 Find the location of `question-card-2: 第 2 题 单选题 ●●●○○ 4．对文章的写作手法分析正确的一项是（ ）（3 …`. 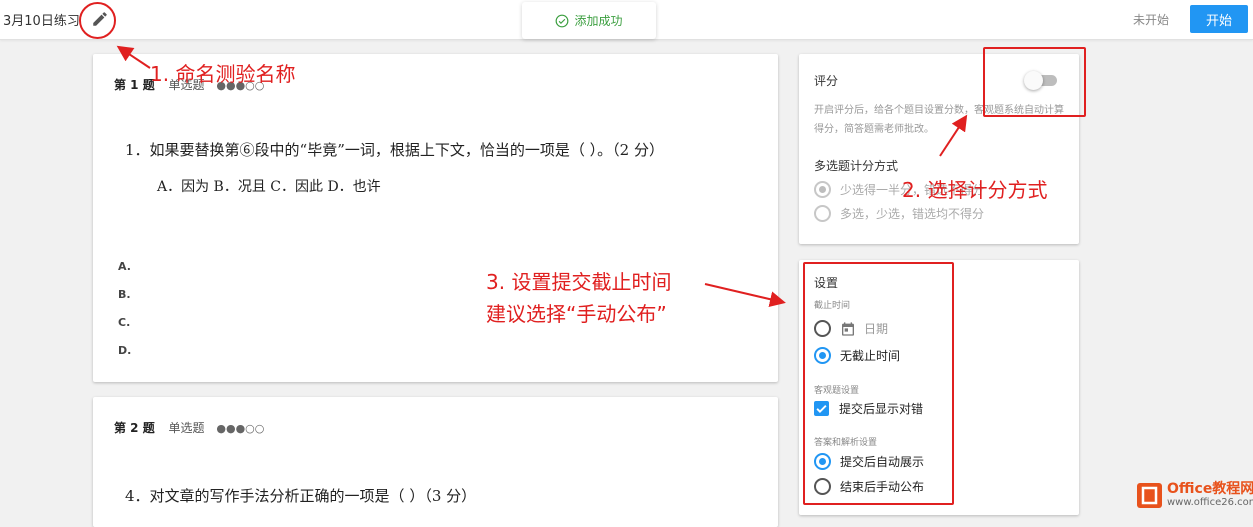

question-card-2: 第 2 题 单选题 ●●●○○ 4．对文章的写作手法分析正确的一项是（ ）（3 … is located at coordinates (435, 462).